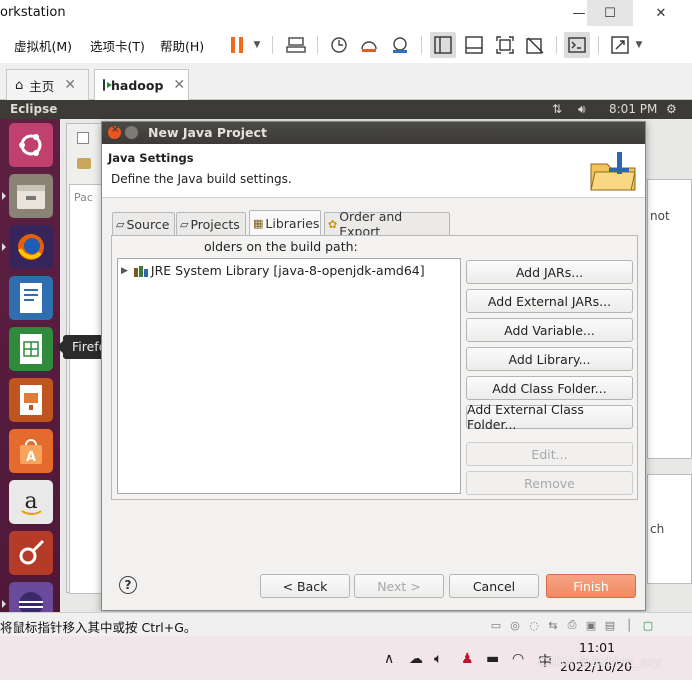  What do you see at coordinates (648, 625) in the screenshot?
I see `message-icon: ▢` at bounding box center [648, 625].